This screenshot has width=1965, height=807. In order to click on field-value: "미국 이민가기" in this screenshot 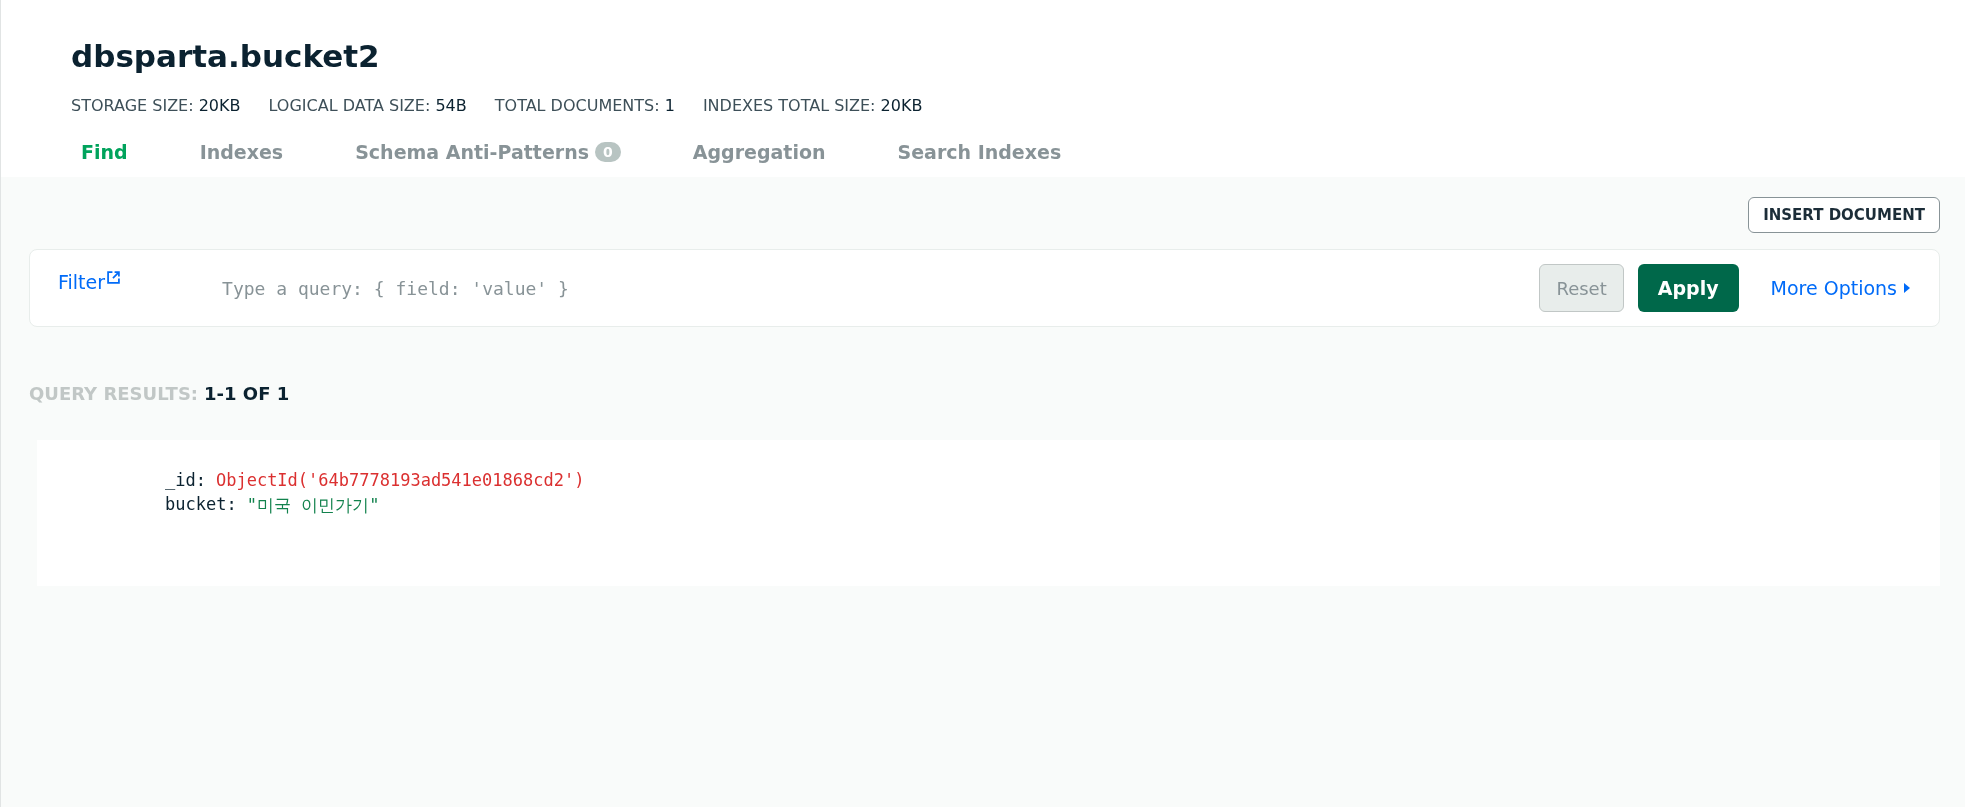, I will do `click(313, 505)`.